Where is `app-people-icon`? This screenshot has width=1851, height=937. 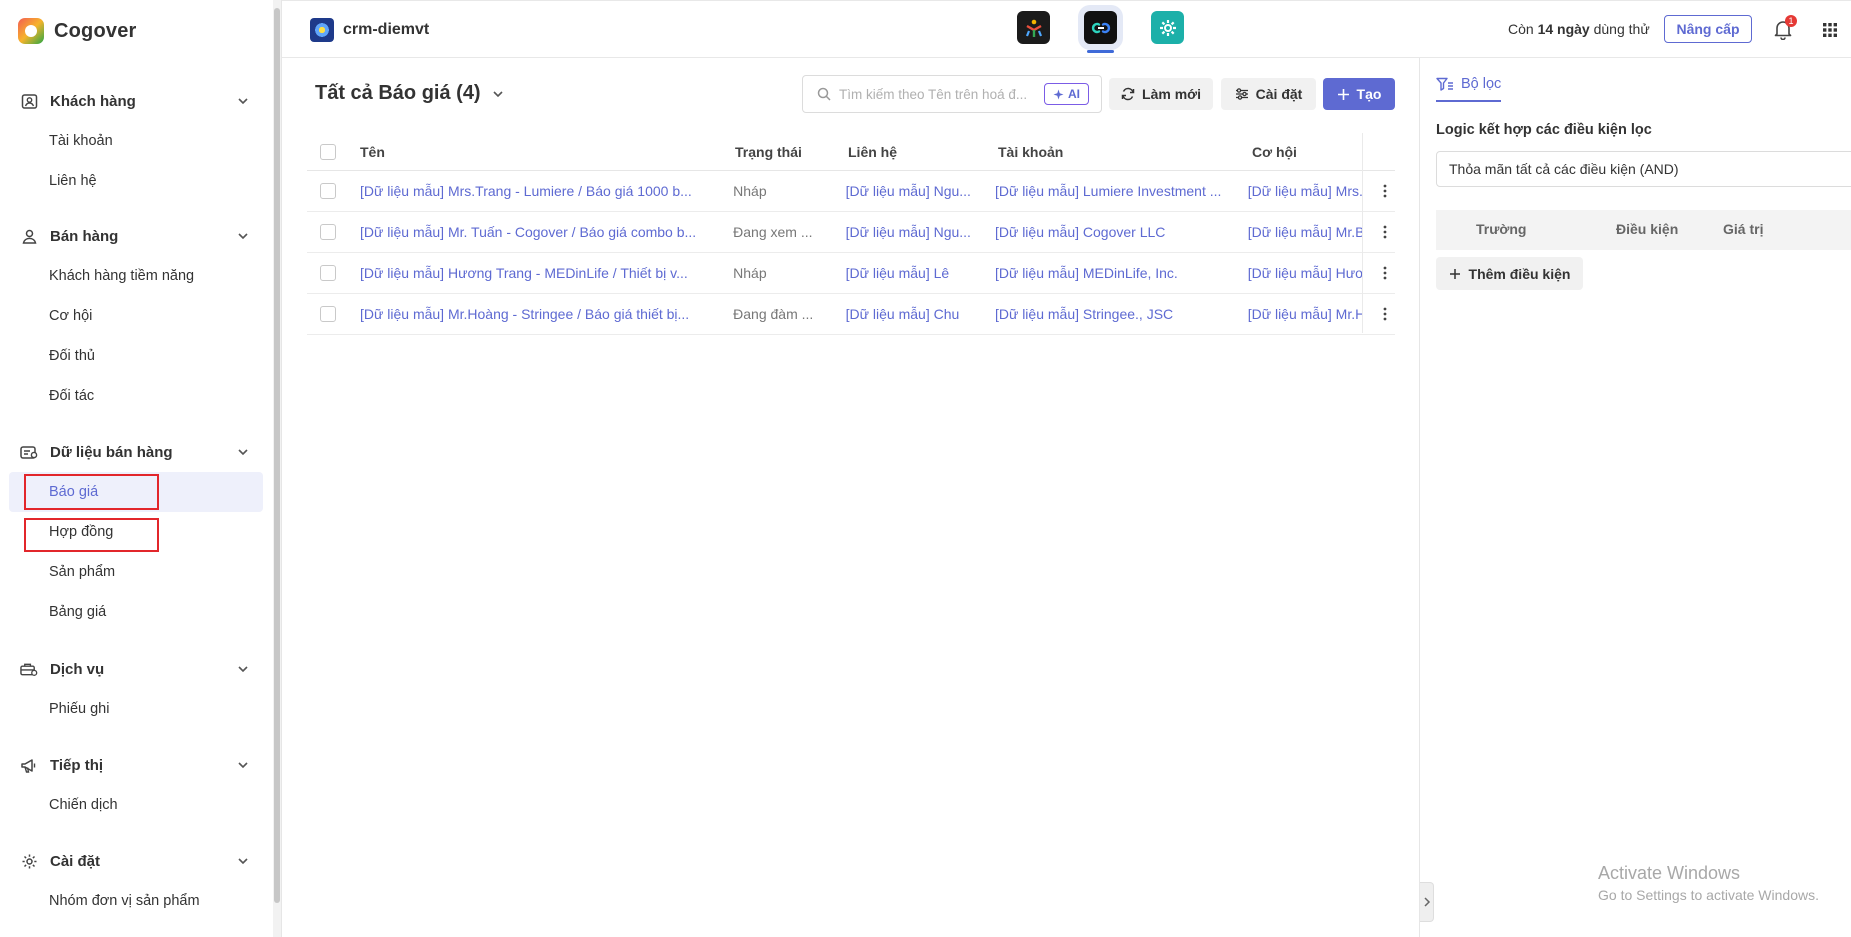
app-people-icon is located at coordinates (1033, 27).